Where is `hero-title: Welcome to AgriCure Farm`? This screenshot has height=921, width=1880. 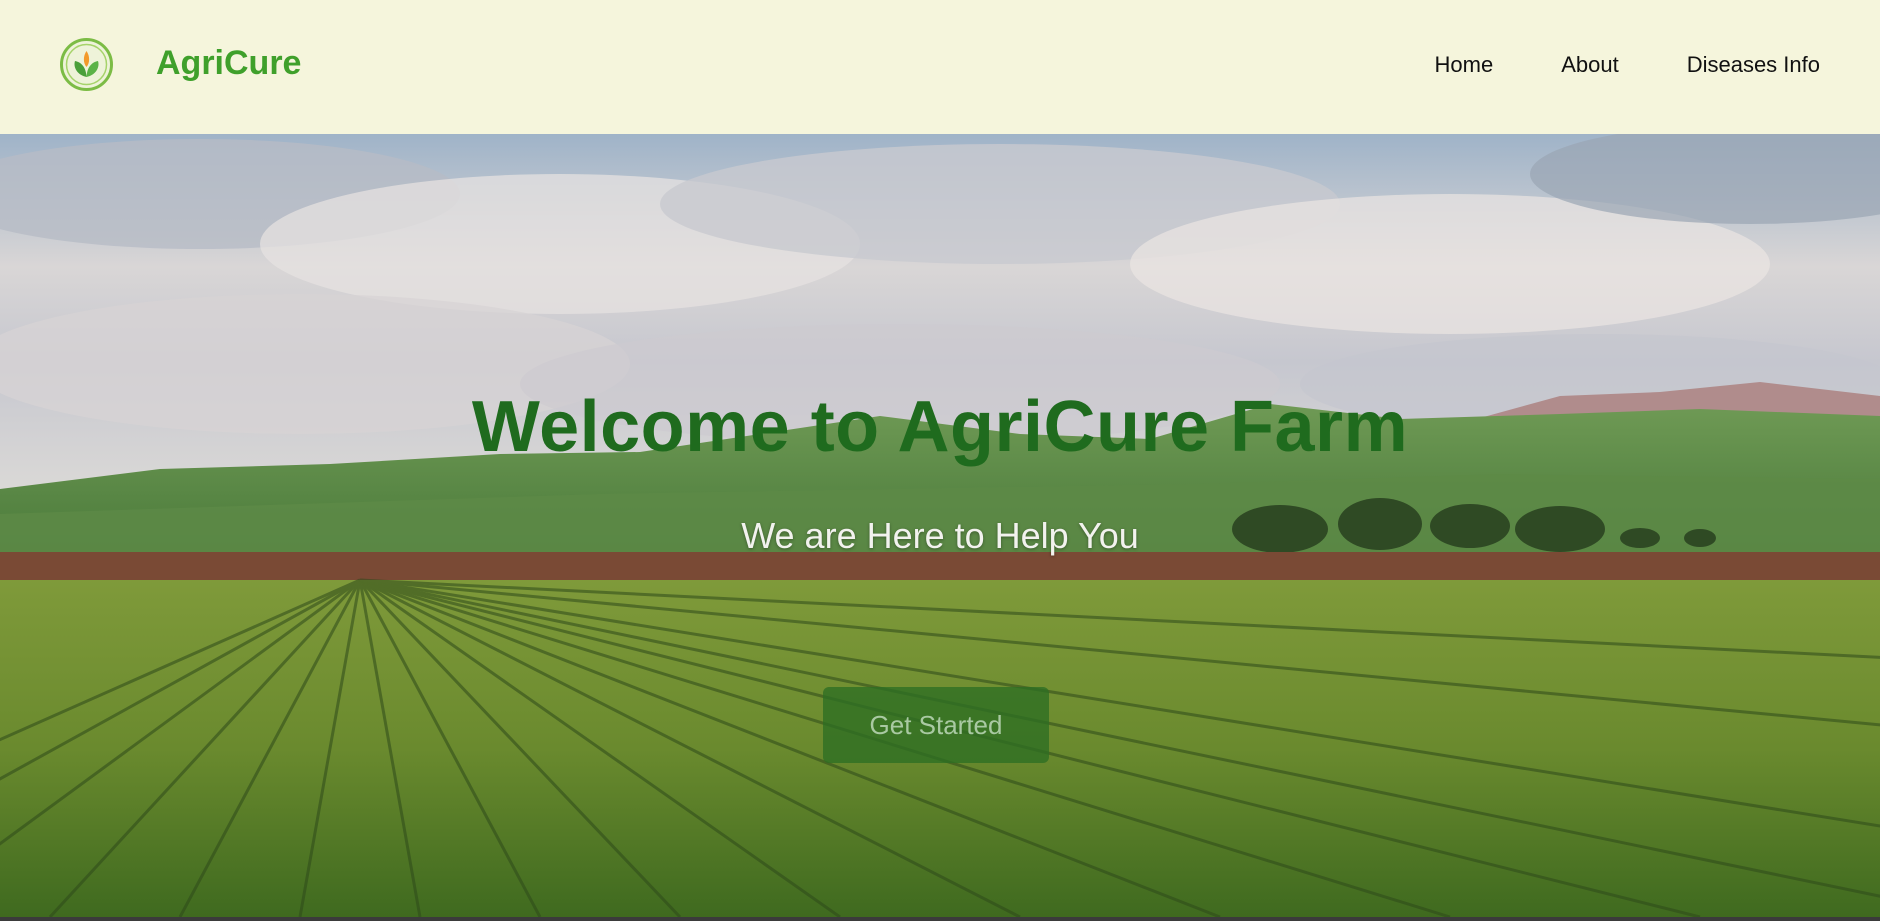
hero-title: Welcome to AgriCure Farm is located at coordinates (940, 427).